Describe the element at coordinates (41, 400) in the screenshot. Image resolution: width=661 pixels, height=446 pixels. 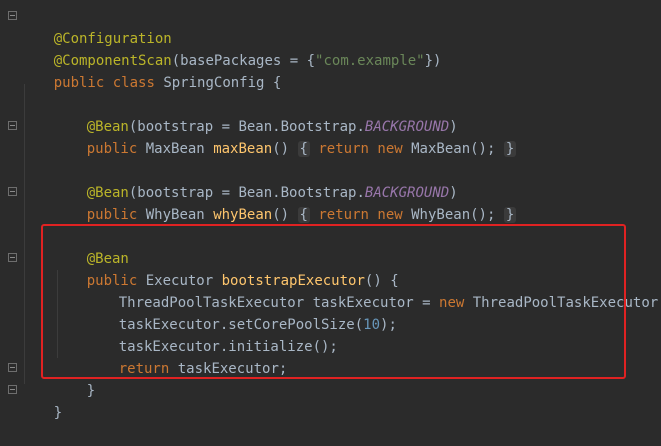
I see `code-line-19: }` at that location.